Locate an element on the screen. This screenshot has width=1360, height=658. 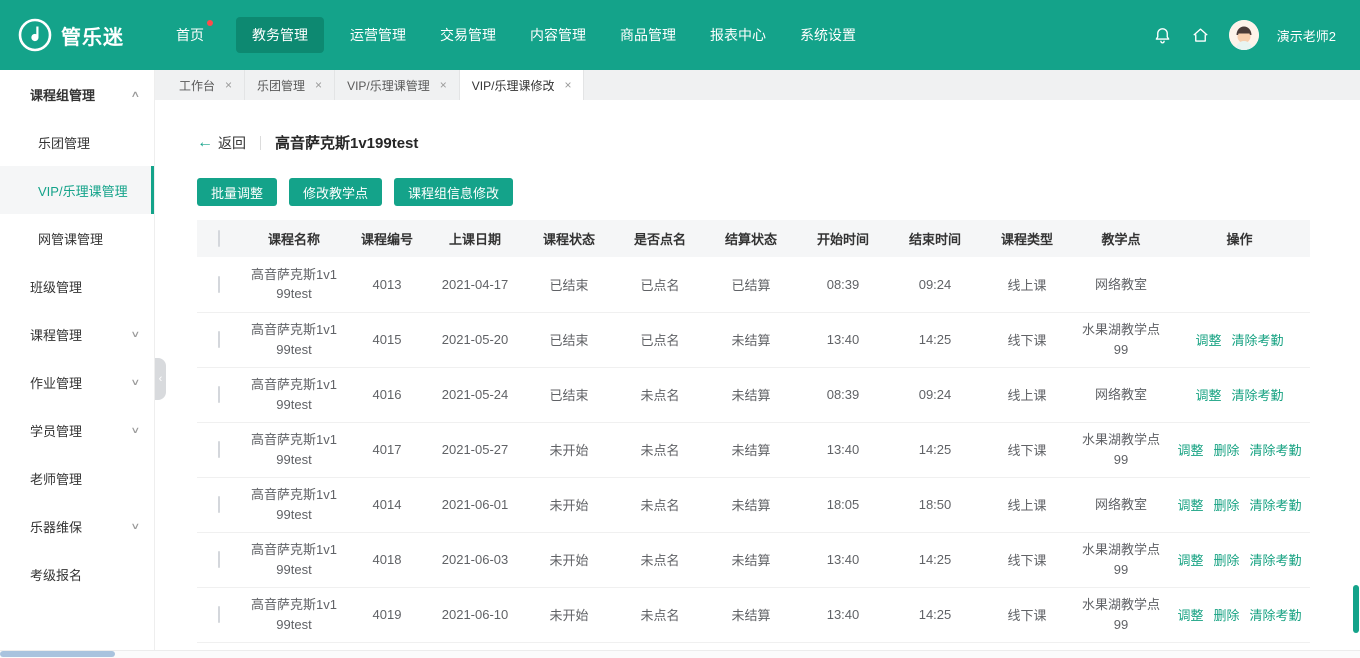
header-cell: 课程编号 is located at coordinates (387, 238).